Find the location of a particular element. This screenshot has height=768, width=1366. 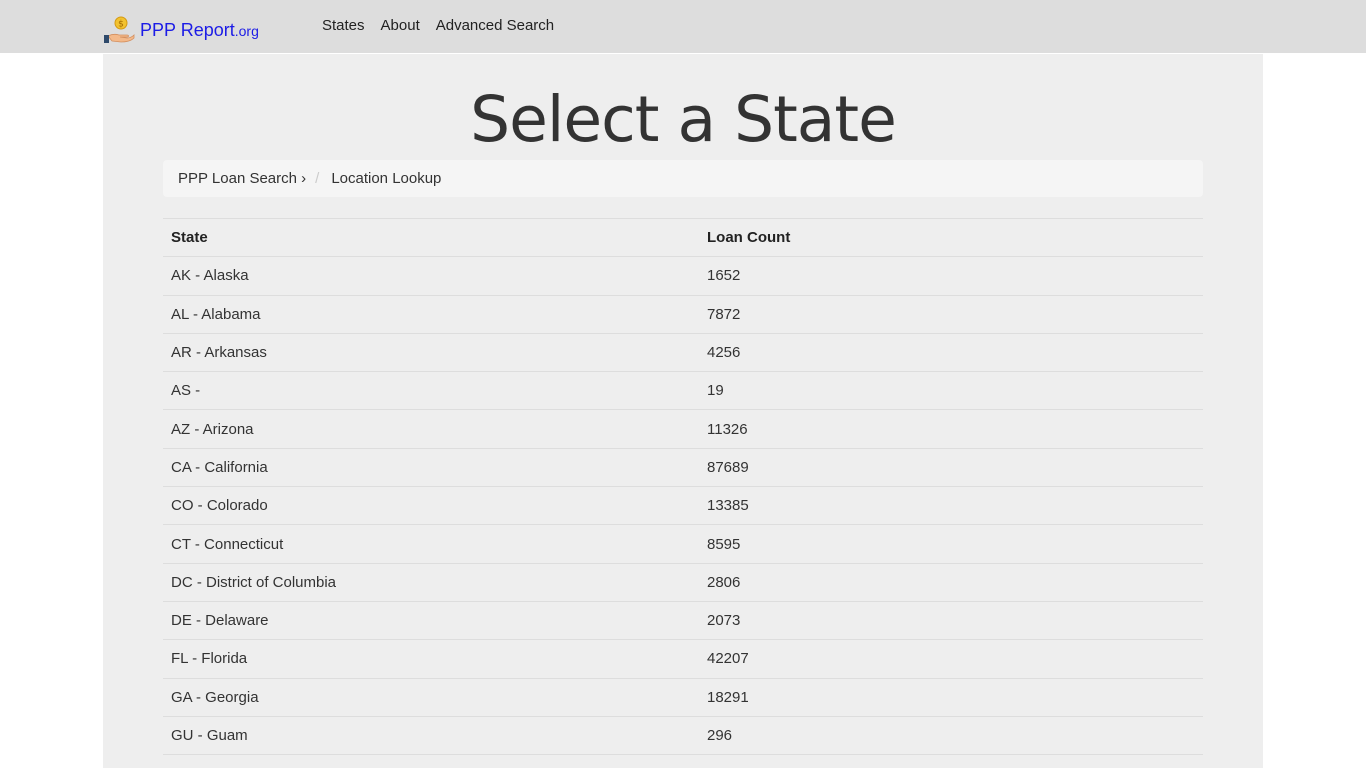

money-hand-icon: $ is located at coordinates (119, 29).